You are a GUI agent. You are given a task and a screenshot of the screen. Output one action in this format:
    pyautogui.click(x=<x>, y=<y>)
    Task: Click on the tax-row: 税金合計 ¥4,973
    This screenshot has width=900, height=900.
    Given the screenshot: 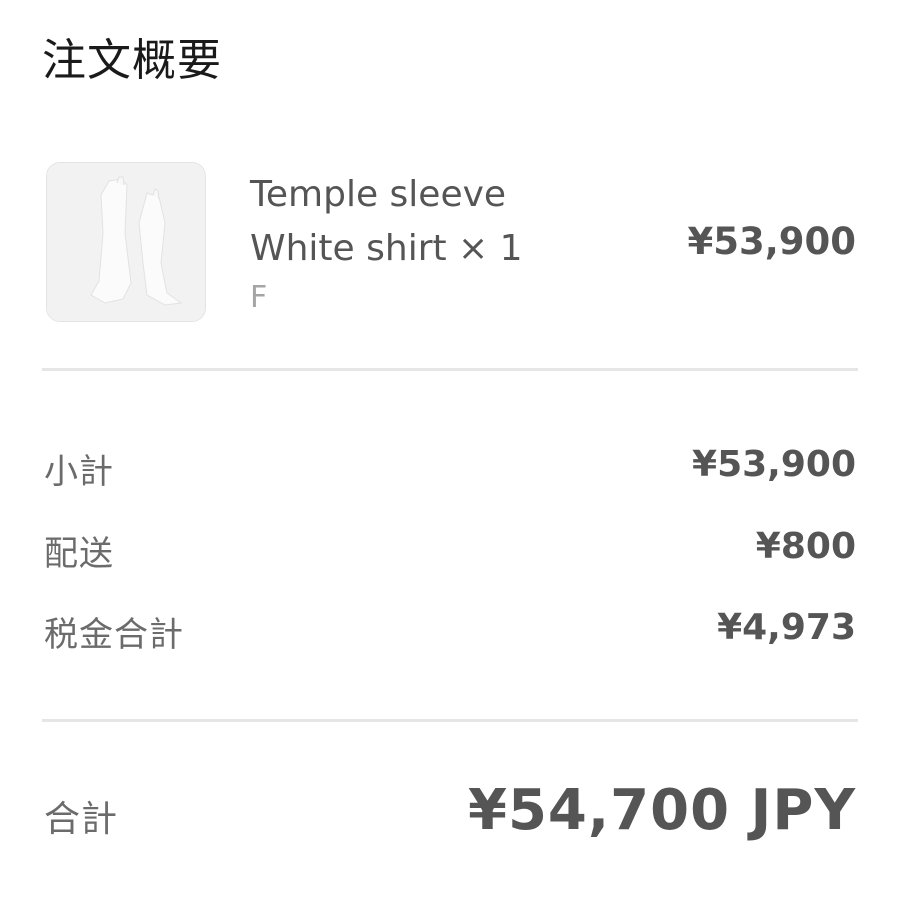 What is the action you would take?
    pyautogui.click(x=450, y=631)
    